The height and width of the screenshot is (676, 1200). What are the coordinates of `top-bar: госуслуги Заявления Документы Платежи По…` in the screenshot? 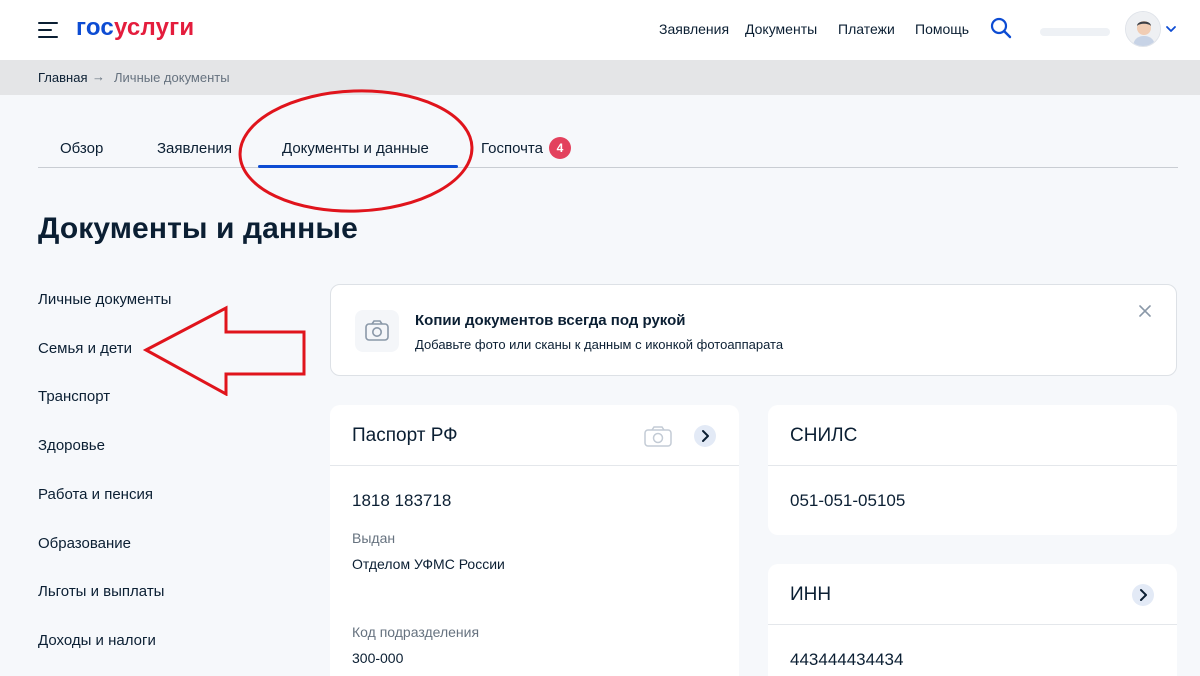 It's located at (600, 30).